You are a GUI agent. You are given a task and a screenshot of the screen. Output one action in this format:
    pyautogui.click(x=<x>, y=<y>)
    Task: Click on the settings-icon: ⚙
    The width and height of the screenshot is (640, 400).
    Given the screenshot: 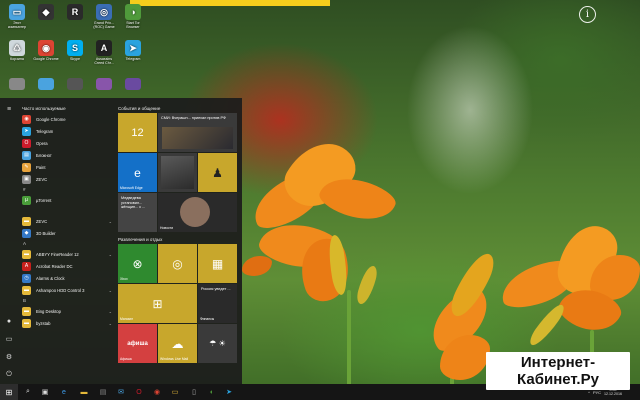 What is the action you would take?
    pyautogui.click(x=9, y=357)
    